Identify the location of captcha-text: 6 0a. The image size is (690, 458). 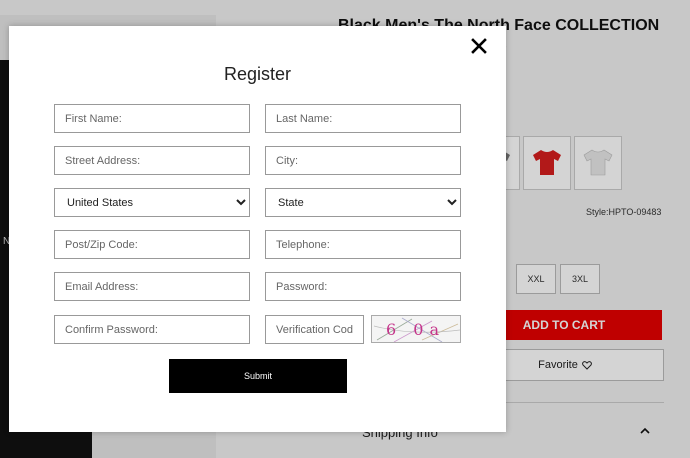
(415, 329).